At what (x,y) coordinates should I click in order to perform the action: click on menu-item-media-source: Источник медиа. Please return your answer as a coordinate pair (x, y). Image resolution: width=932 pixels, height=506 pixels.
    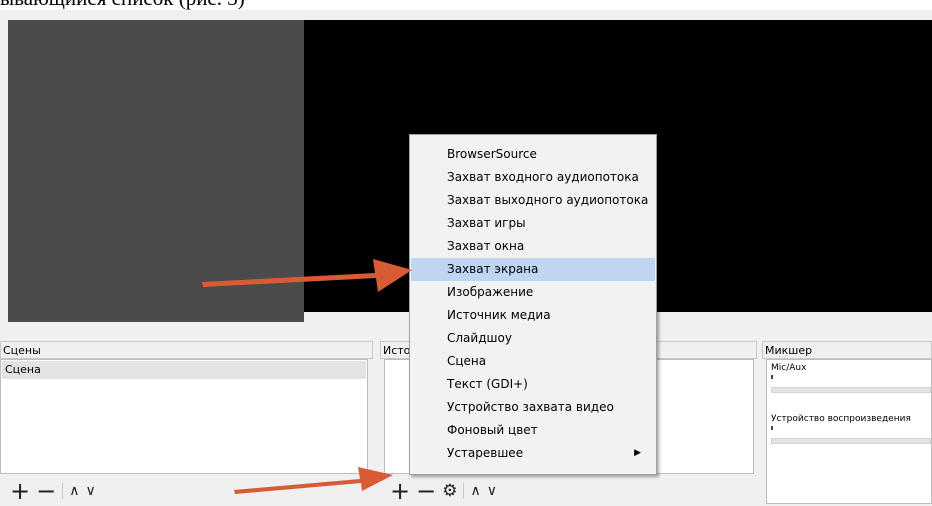
    Looking at the image, I should click on (533, 315).